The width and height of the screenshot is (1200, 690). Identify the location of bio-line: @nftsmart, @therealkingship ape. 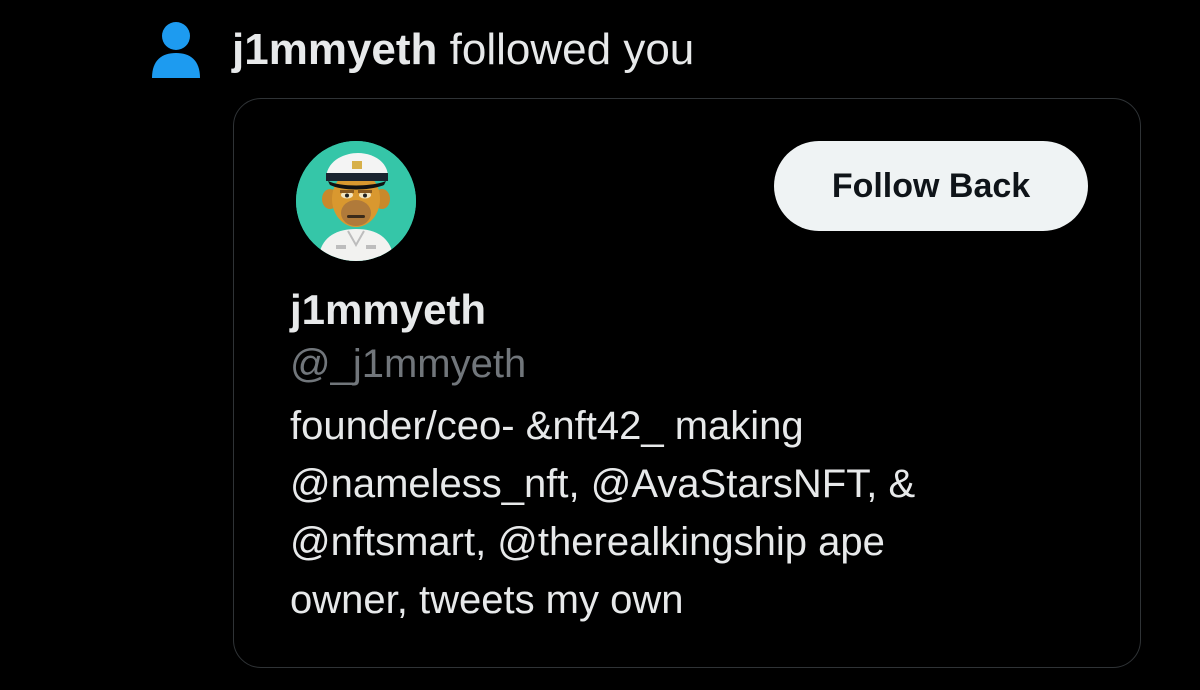
(587, 542).